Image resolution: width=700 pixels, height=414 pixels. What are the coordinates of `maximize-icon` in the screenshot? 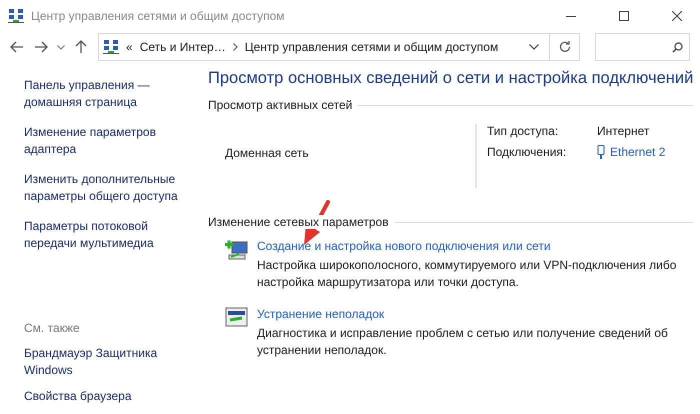 It's located at (624, 15).